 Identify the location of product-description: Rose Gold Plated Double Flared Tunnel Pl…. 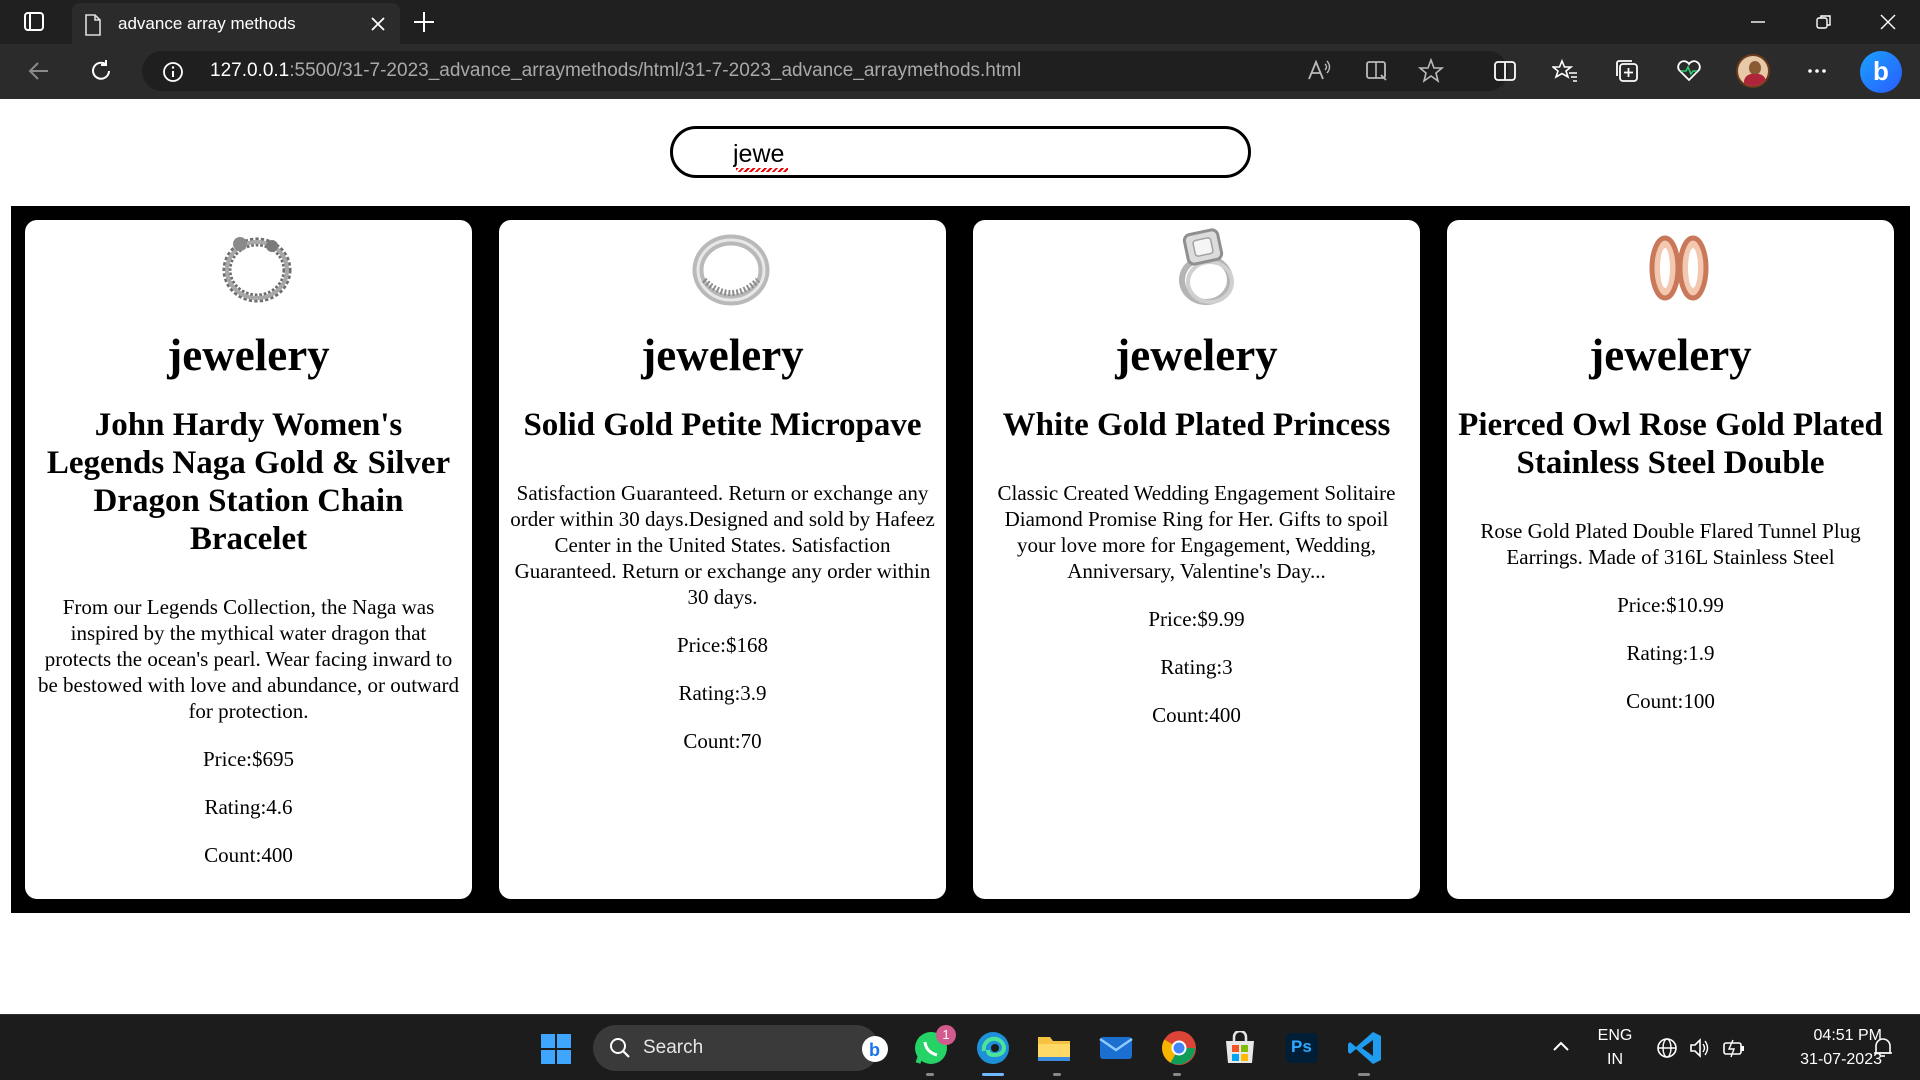
(1670, 544).